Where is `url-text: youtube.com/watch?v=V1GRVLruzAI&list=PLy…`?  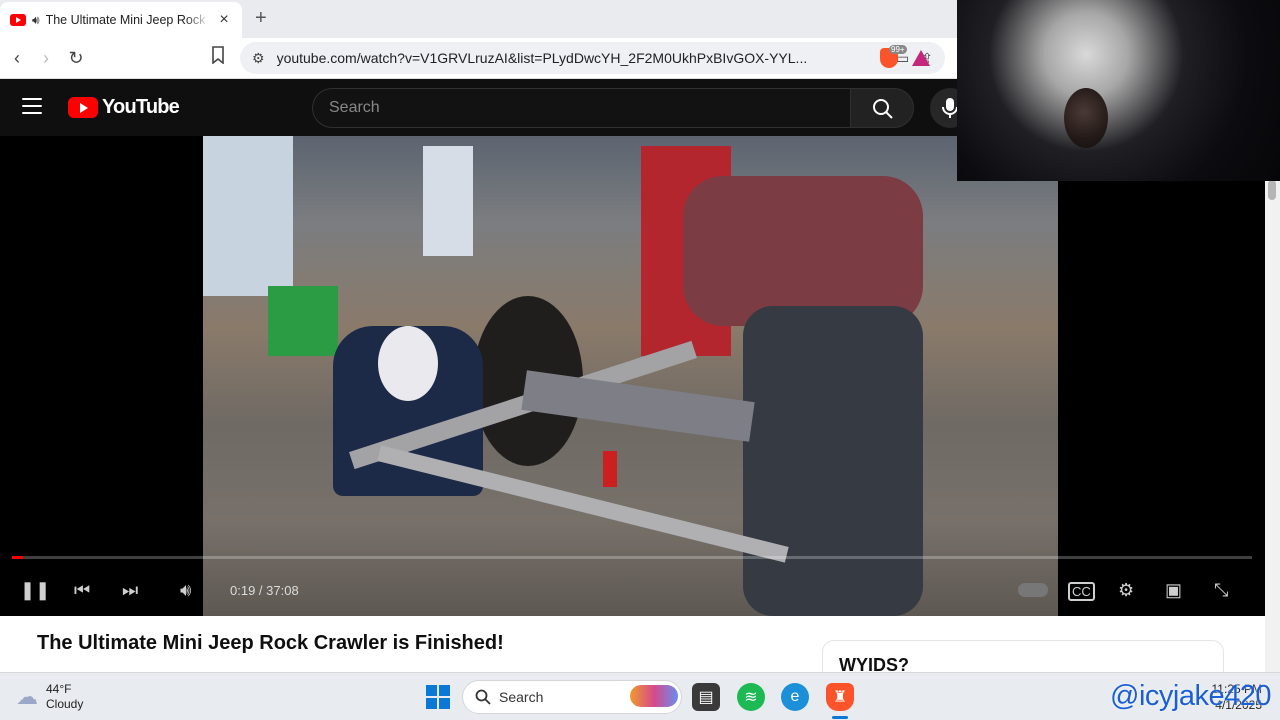
url-text: youtube.com/watch?v=V1GRVLruzAI&list=PLy… is located at coordinates (542, 58).